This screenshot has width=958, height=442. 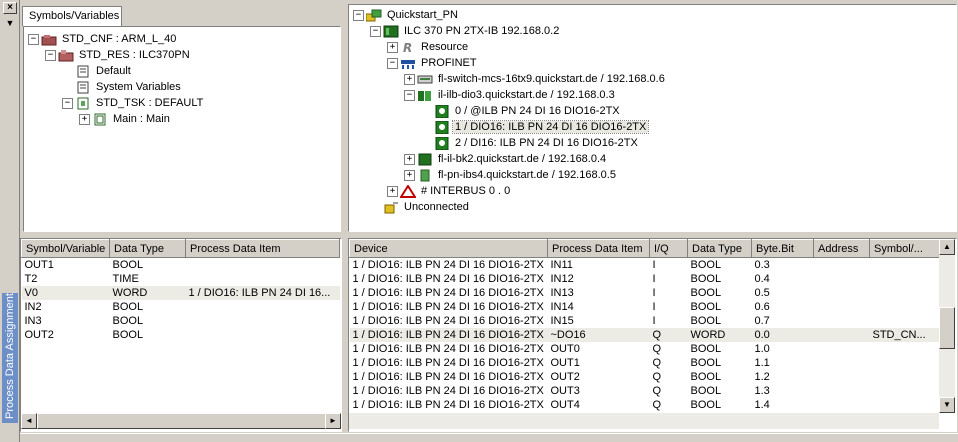 What do you see at coordinates (10, 23) in the screenshot?
I see `pin-dropdown-icon: ▼` at bounding box center [10, 23].